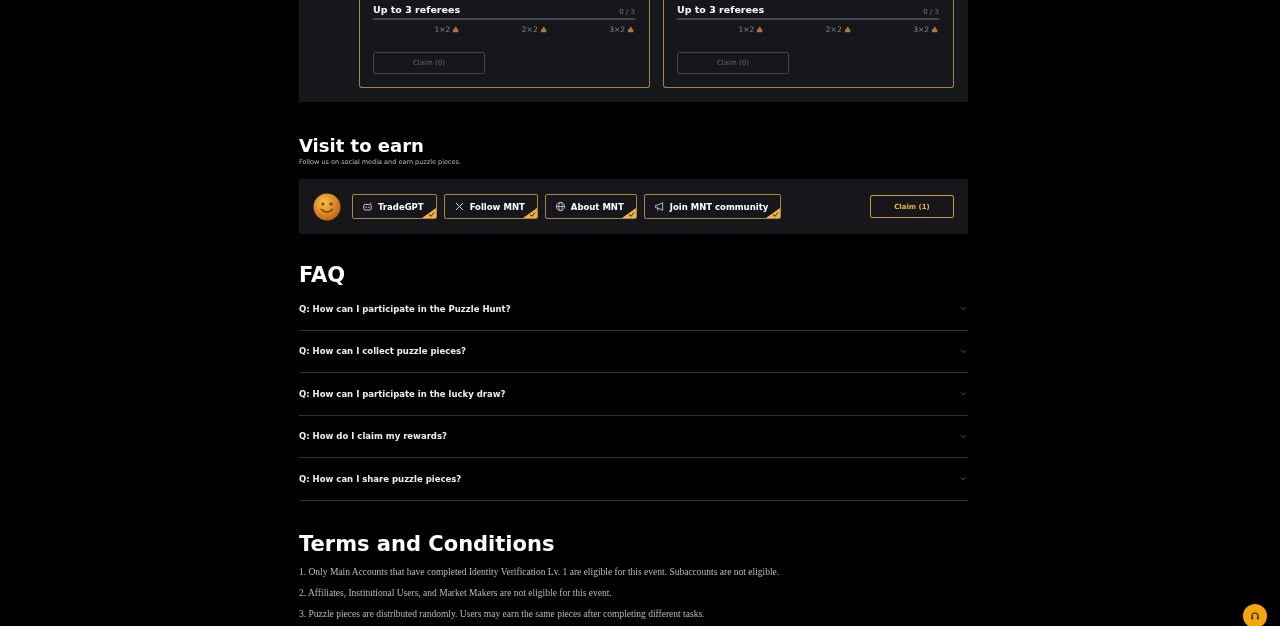  What do you see at coordinates (362, 146) in the screenshot?
I see `section-title: Visit to earn` at bounding box center [362, 146].